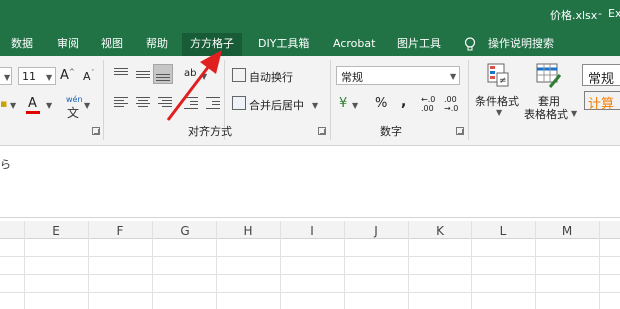  Describe the element at coordinates (503, 231) in the screenshot. I see `column-header-l: L` at that location.